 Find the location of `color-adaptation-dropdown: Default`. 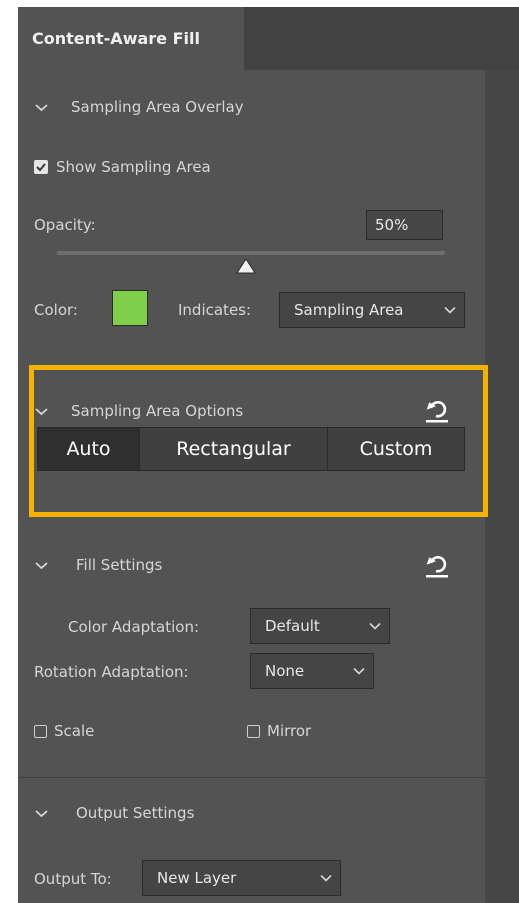

color-adaptation-dropdown: Default is located at coordinates (320, 626).